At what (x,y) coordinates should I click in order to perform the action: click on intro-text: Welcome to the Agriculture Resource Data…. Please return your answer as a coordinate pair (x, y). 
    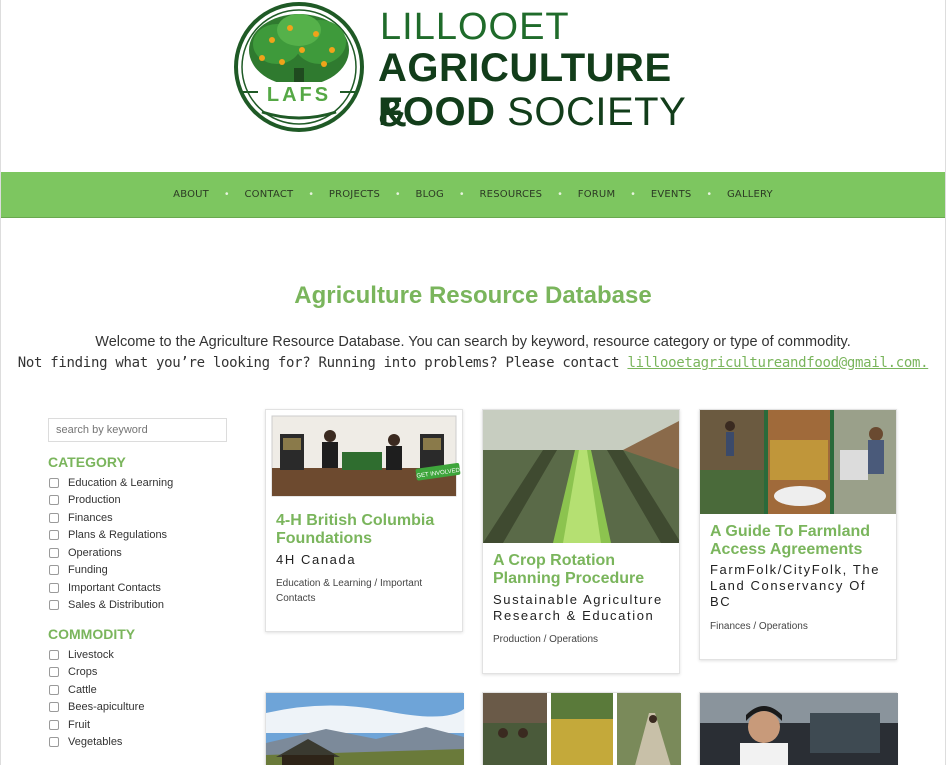
    Looking at the image, I should click on (473, 342).